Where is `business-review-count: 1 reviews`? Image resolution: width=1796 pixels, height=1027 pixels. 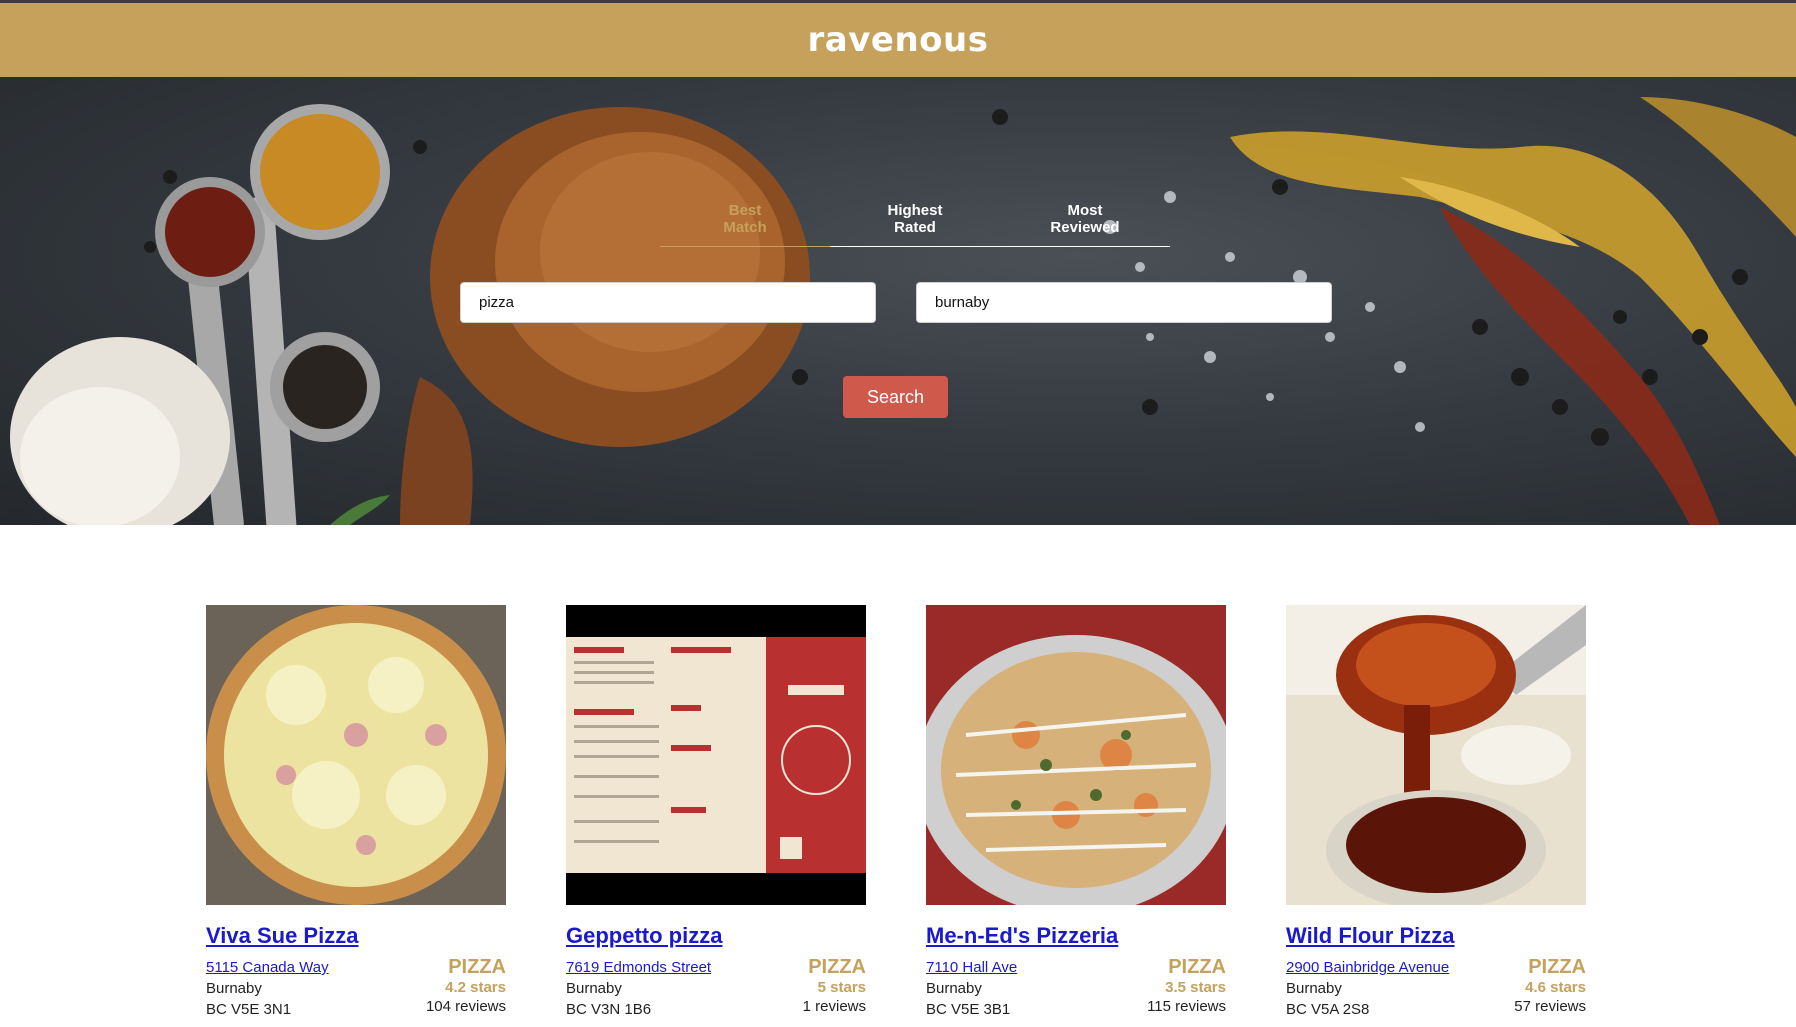
business-review-count: 1 reviews is located at coordinates (834, 1006).